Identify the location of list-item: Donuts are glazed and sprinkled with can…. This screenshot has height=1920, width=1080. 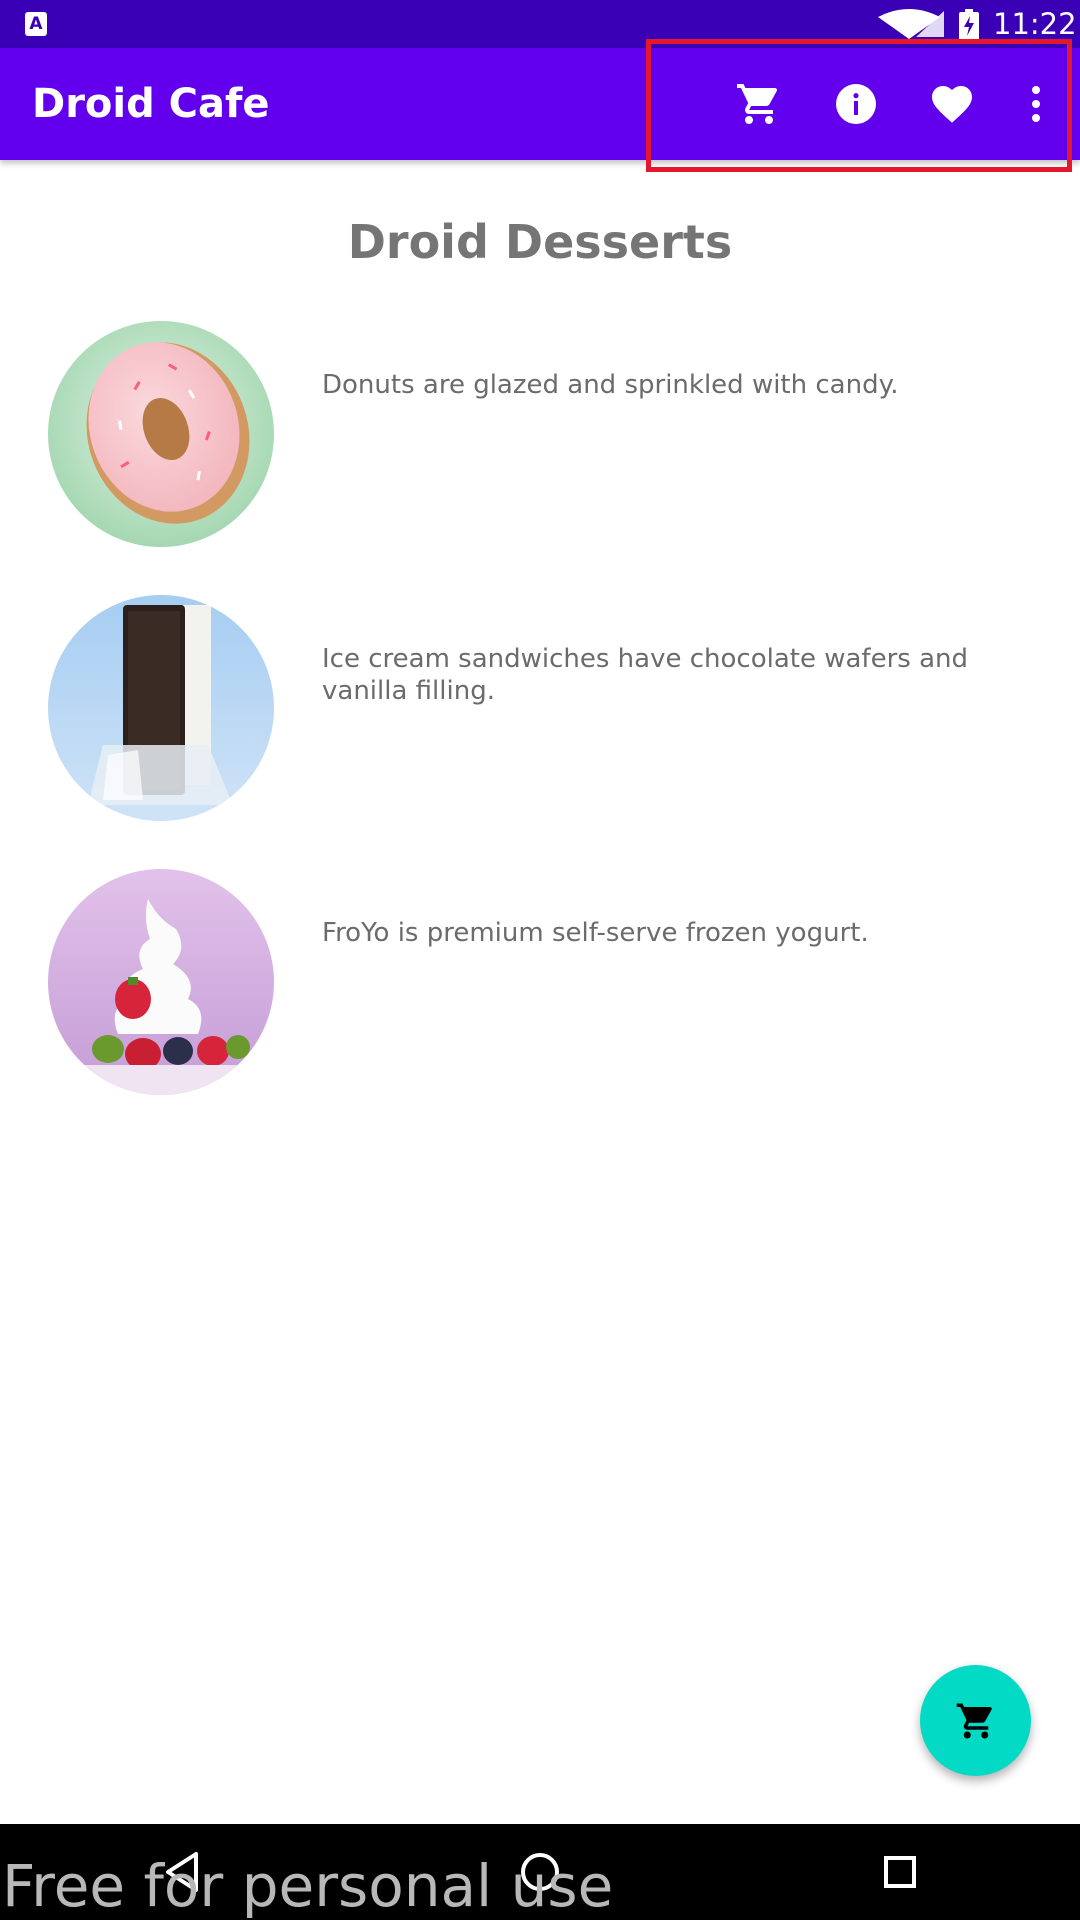
(540, 436).